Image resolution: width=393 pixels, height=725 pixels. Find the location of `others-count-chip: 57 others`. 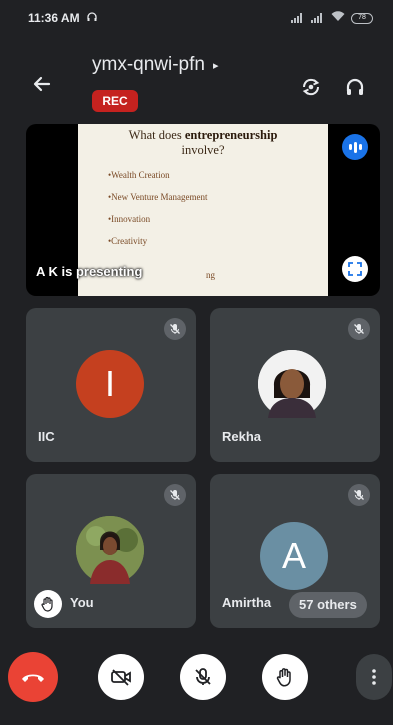

others-count-chip: 57 others is located at coordinates (328, 605).